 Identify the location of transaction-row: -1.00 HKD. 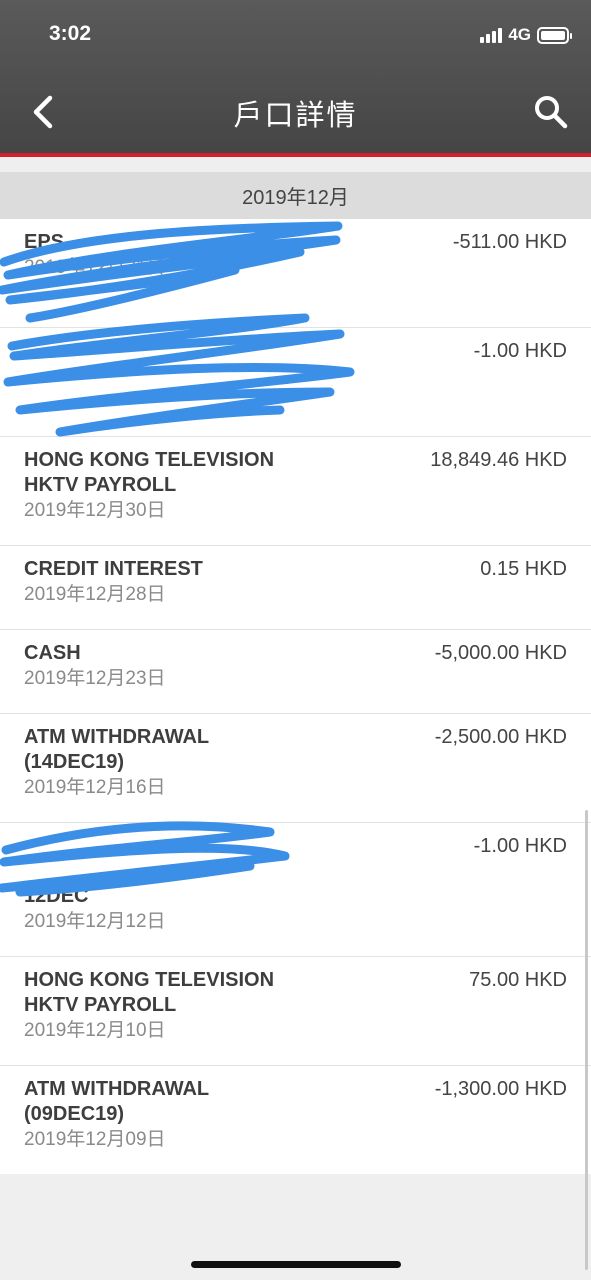
(295, 382).